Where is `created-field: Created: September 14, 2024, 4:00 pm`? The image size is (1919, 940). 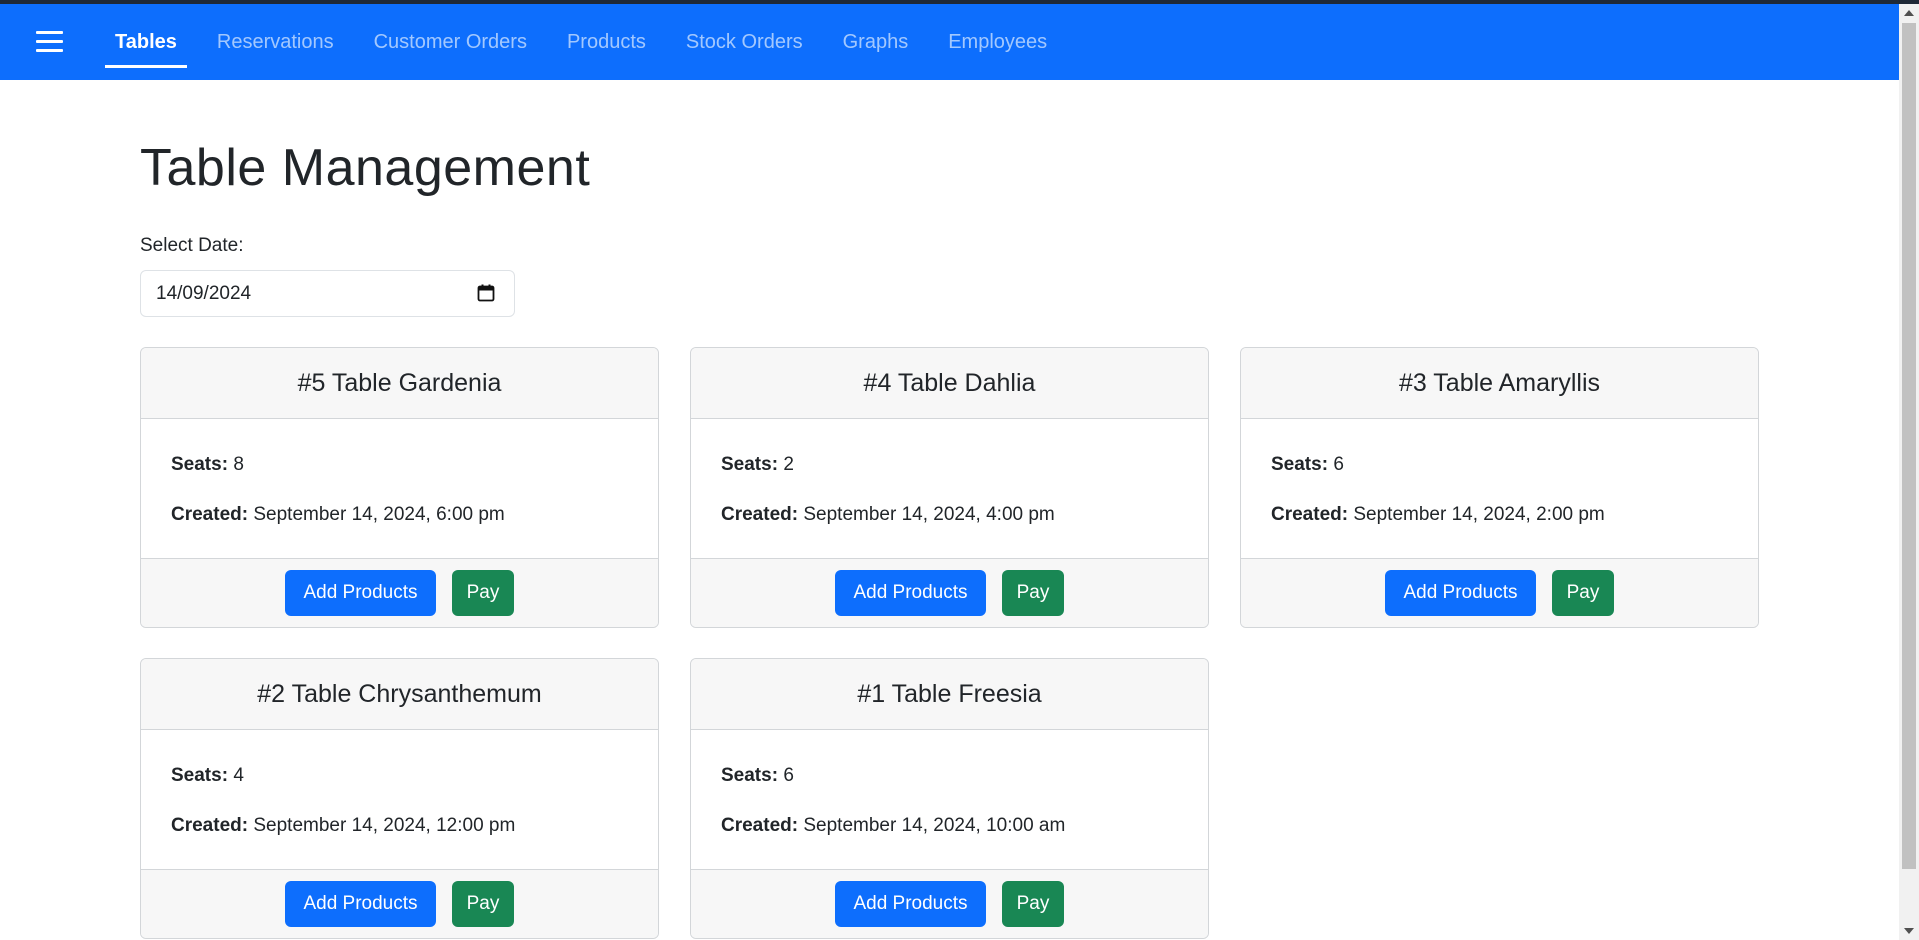 created-field: Created: September 14, 2024, 4:00 pm is located at coordinates (888, 515).